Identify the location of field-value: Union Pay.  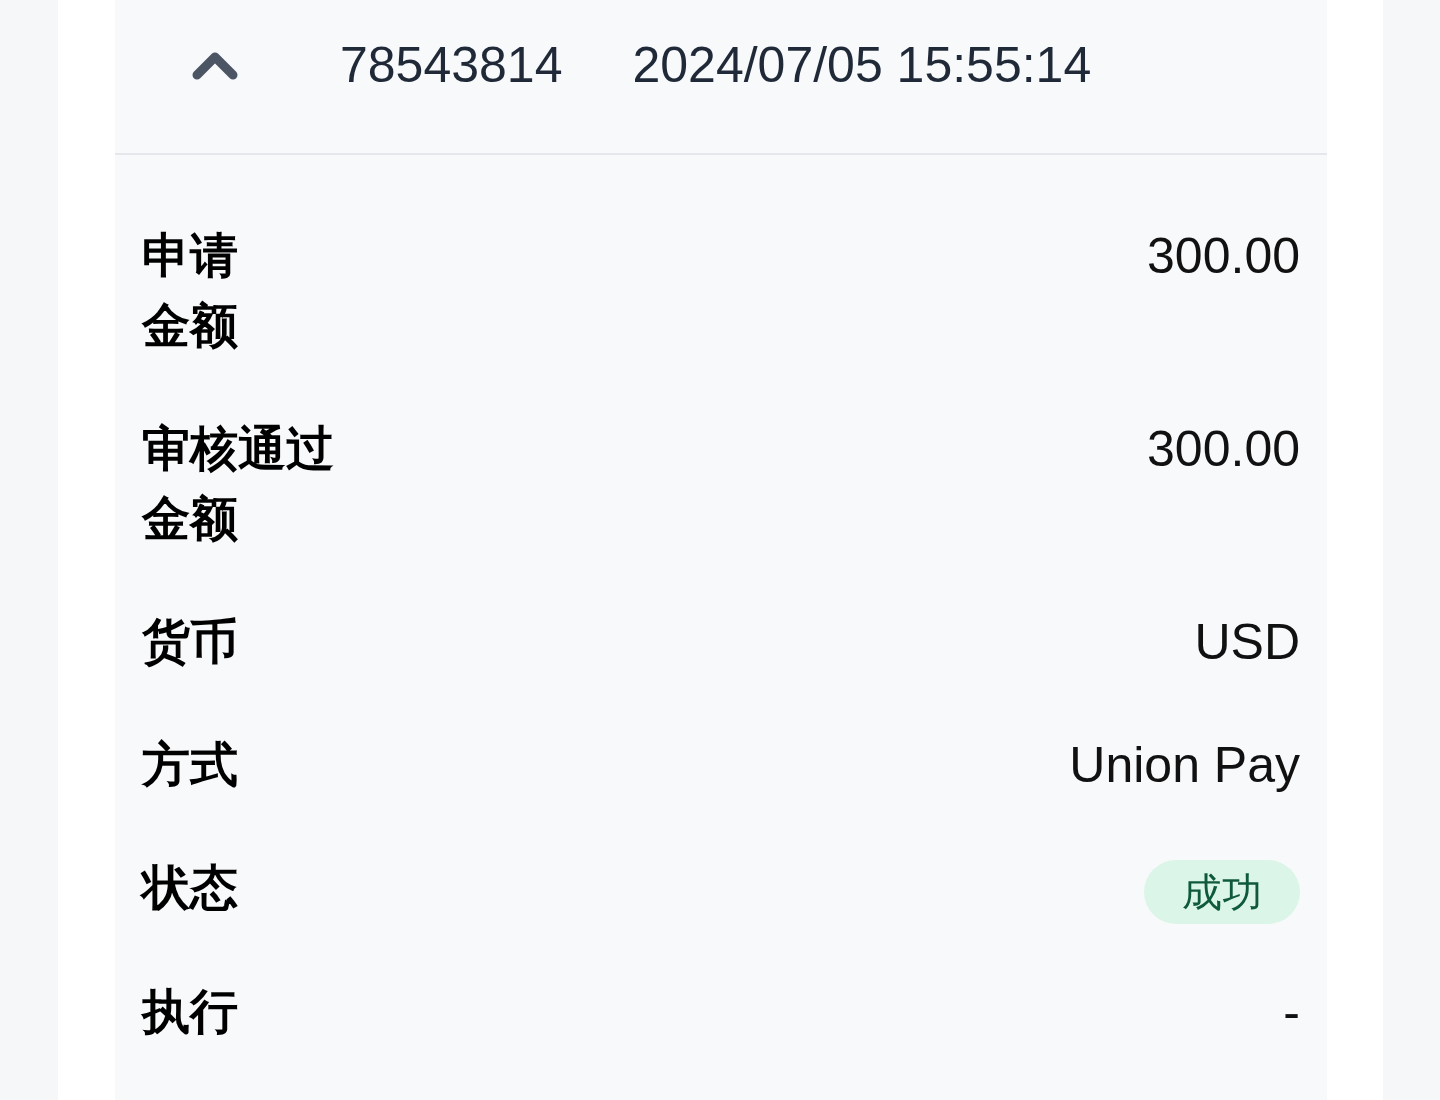
(1184, 765).